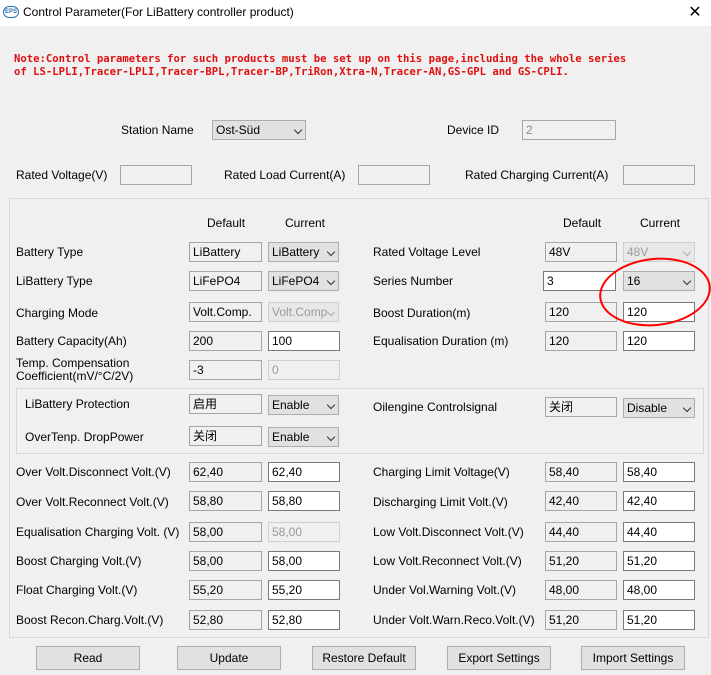 The image size is (711, 675). Describe the element at coordinates (225, 620) in the screenshot. I see `voltage-row-default: 52,80` at that location.